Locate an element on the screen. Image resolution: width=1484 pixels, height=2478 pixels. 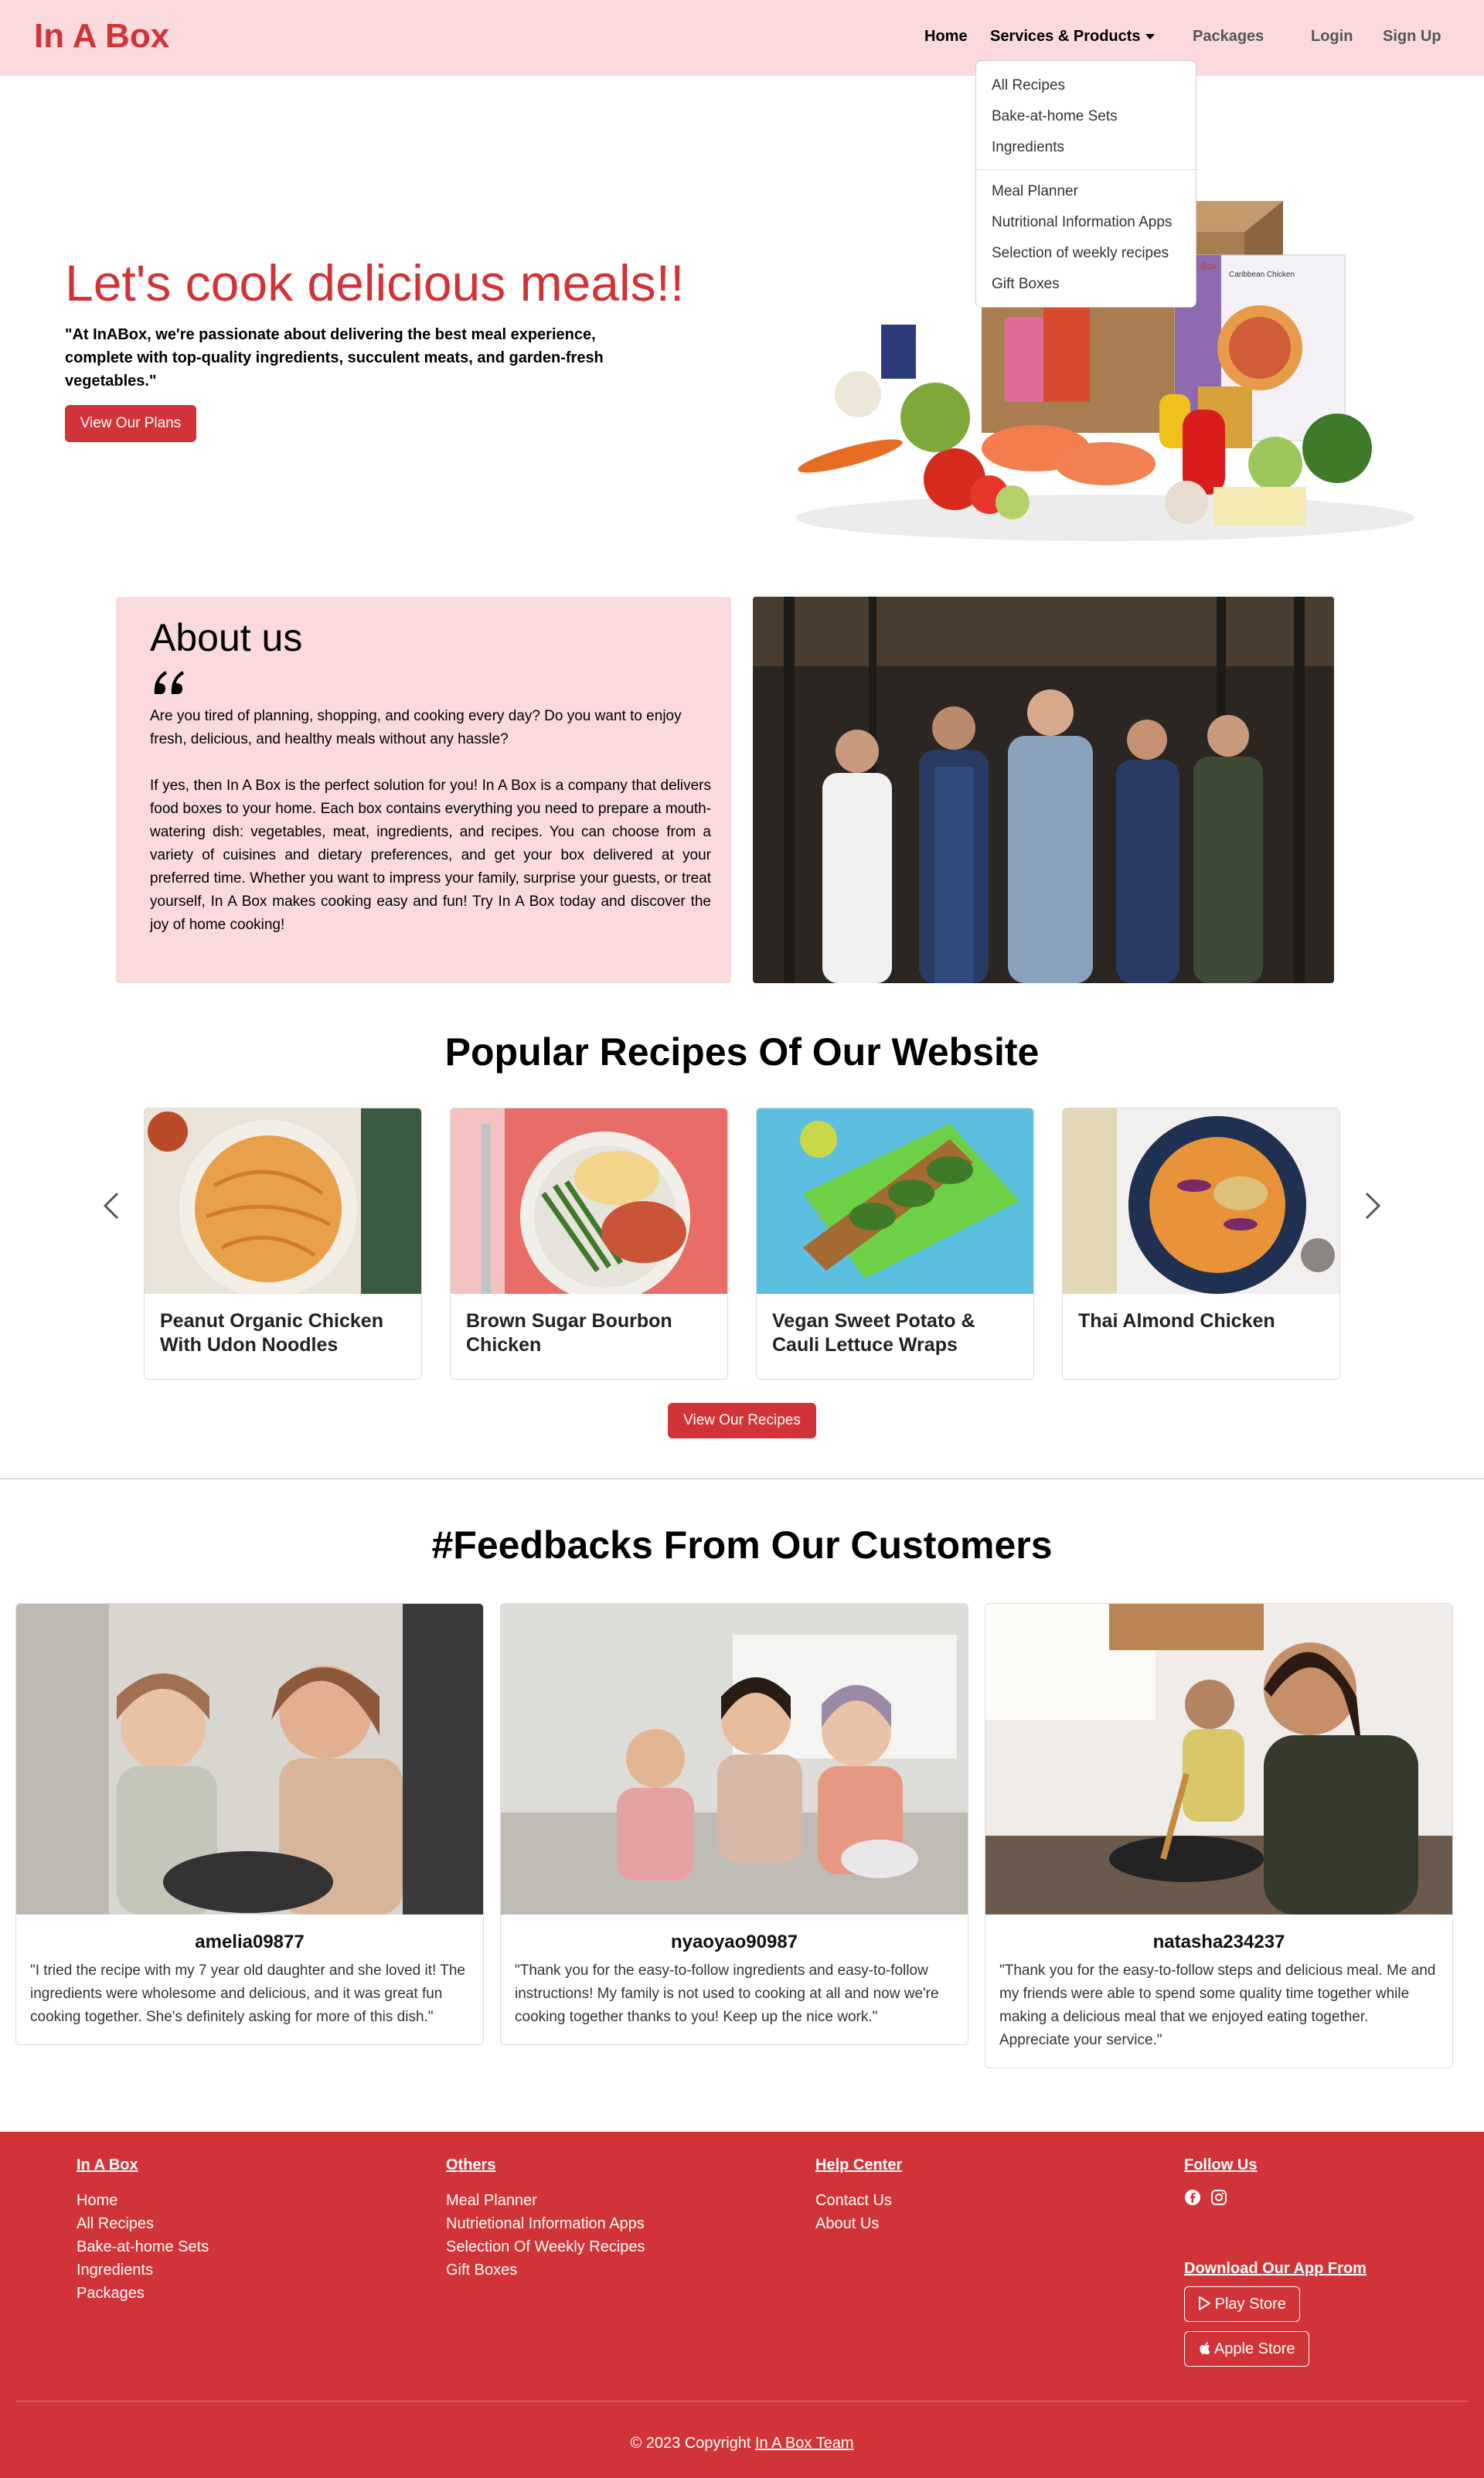
footer-link-home: Home is located at coordinates (143, 2200).